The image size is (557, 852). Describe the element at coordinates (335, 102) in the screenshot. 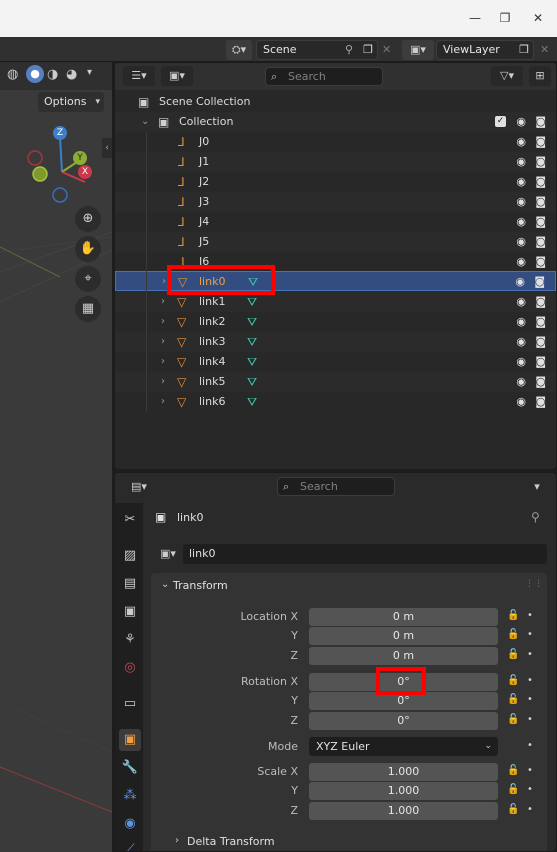

I see `scene-collection-row: ▣ Scene Collection` at that location.